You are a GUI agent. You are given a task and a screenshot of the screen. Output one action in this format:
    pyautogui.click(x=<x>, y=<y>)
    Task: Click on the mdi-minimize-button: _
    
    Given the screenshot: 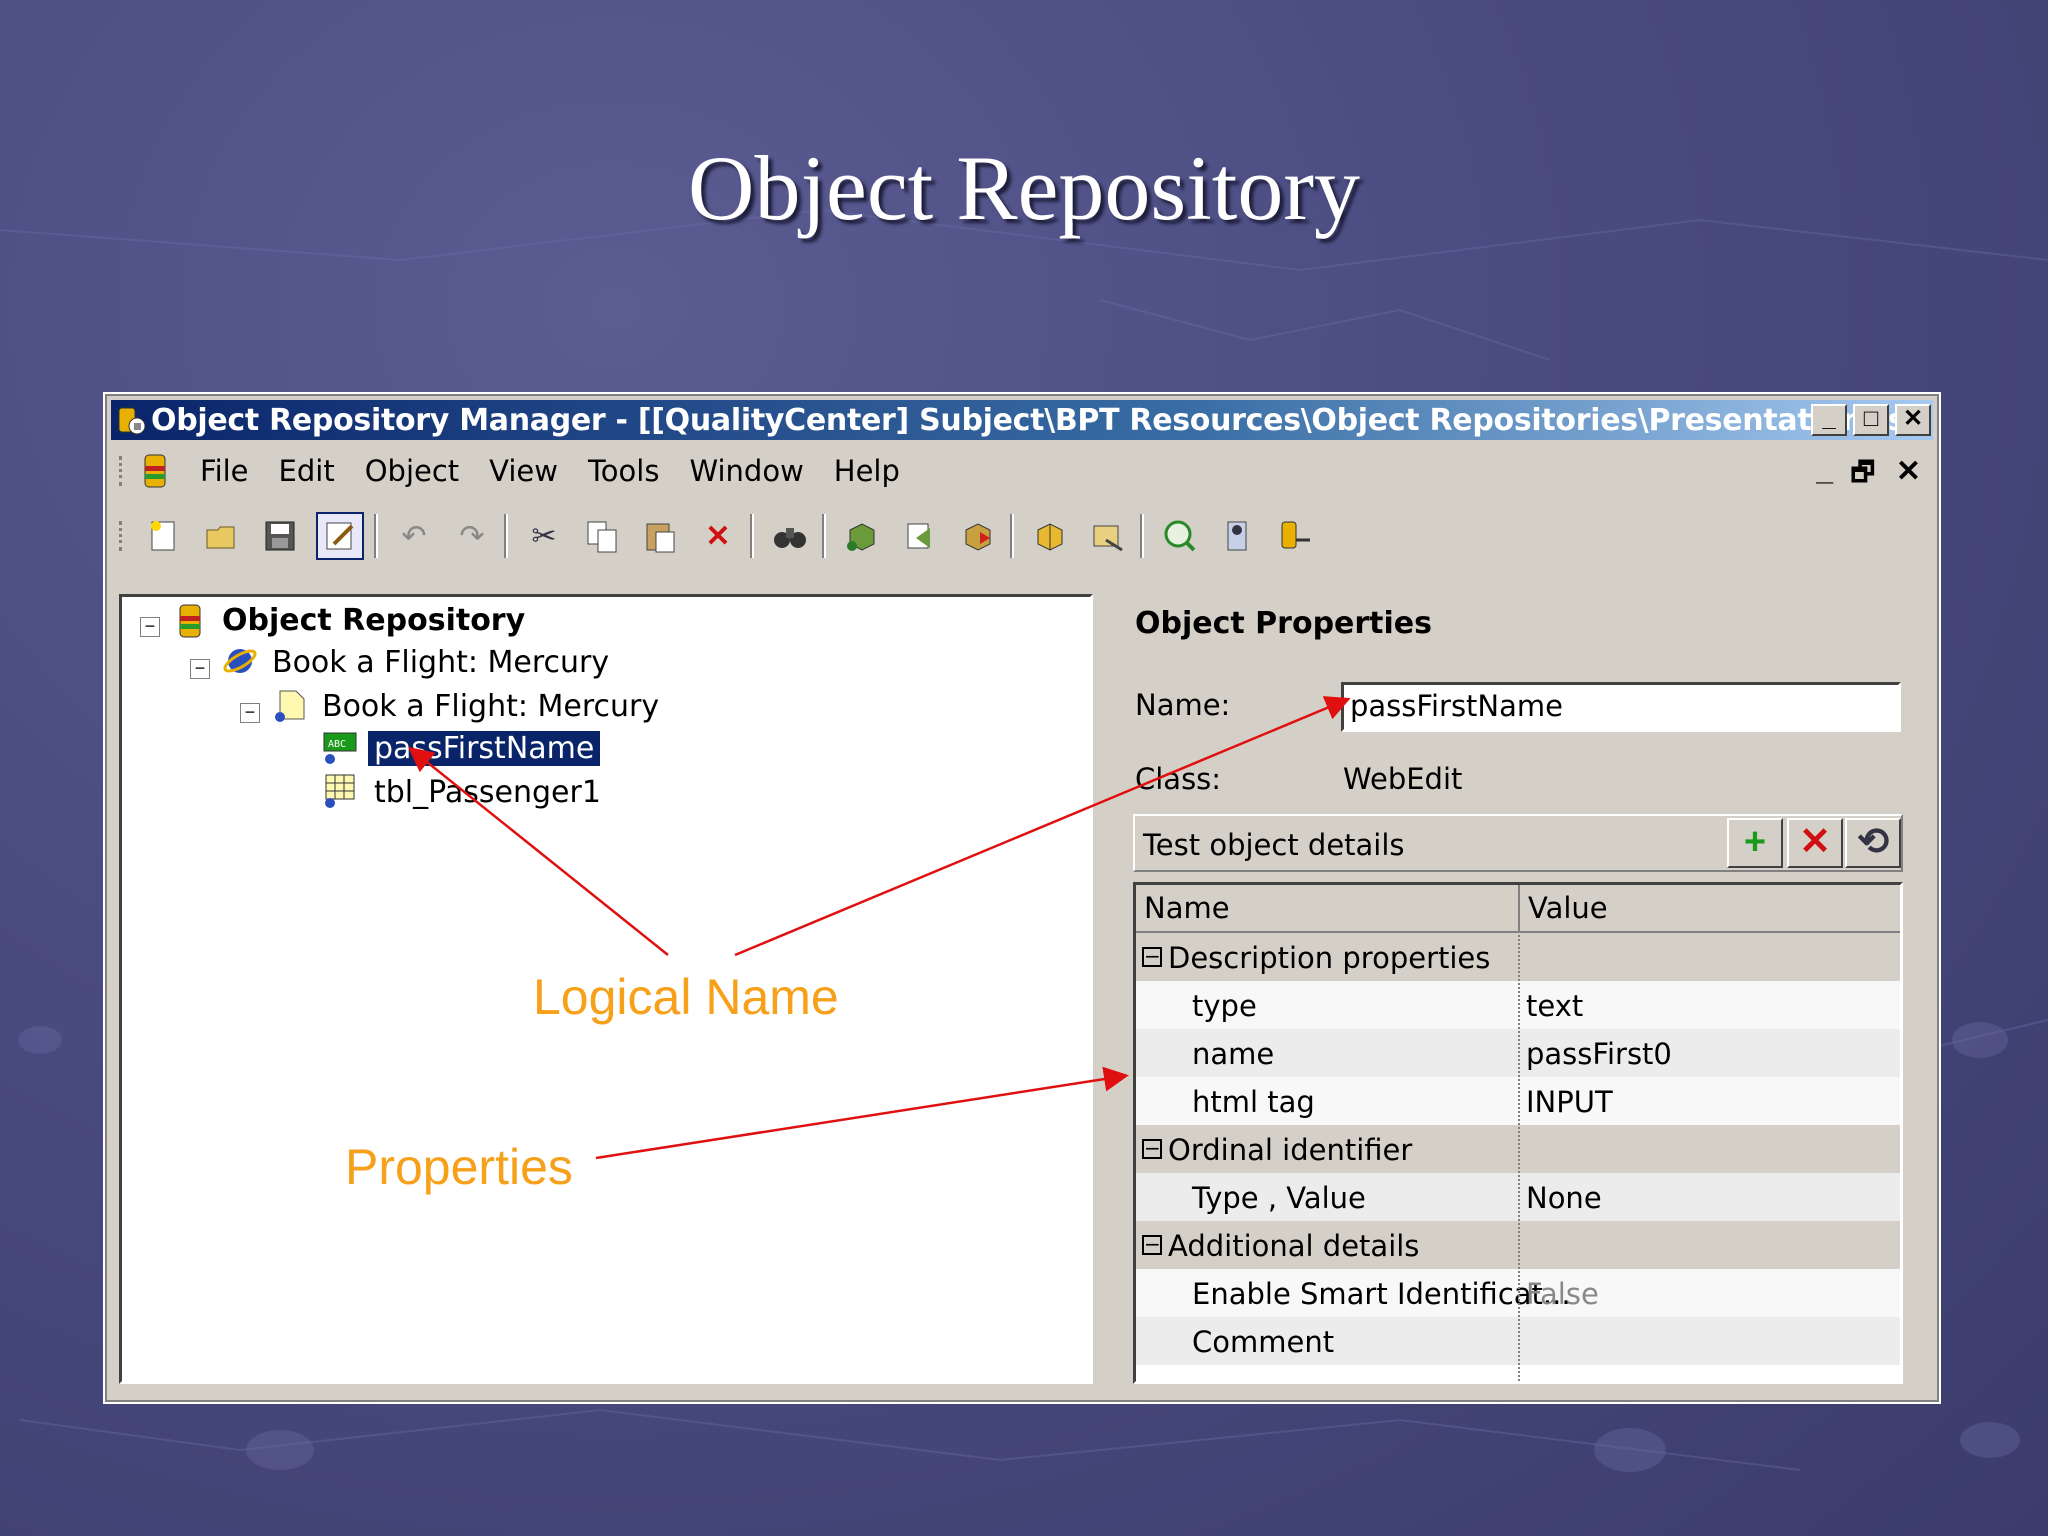 What is the action you would take?
    pyautogui.click(x=1824, y=471)
    